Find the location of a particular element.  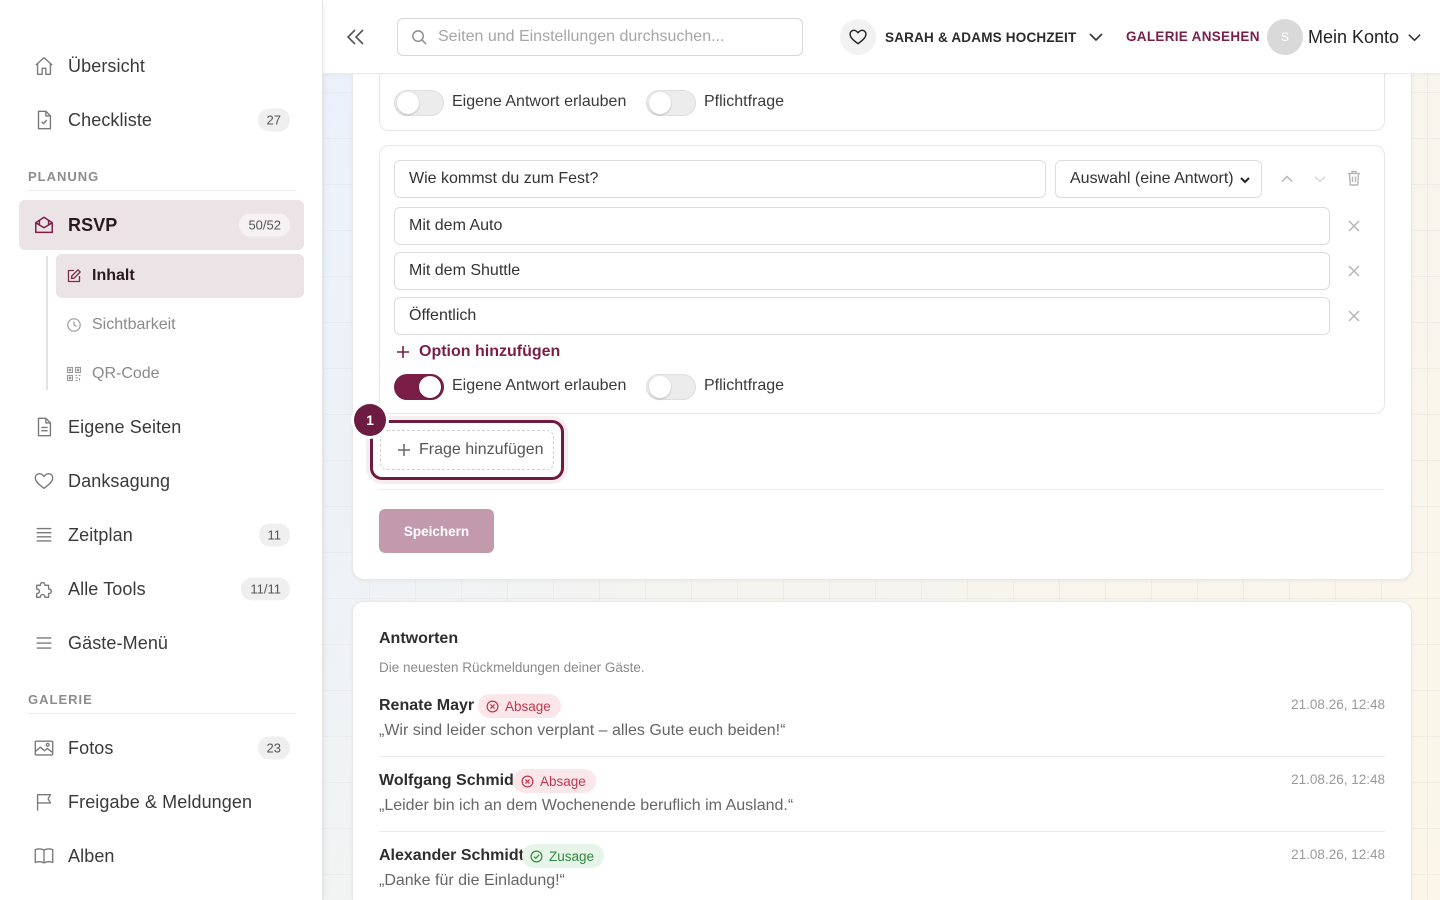

guest-name: Renate Mayr is located at coordinates (427, 705).